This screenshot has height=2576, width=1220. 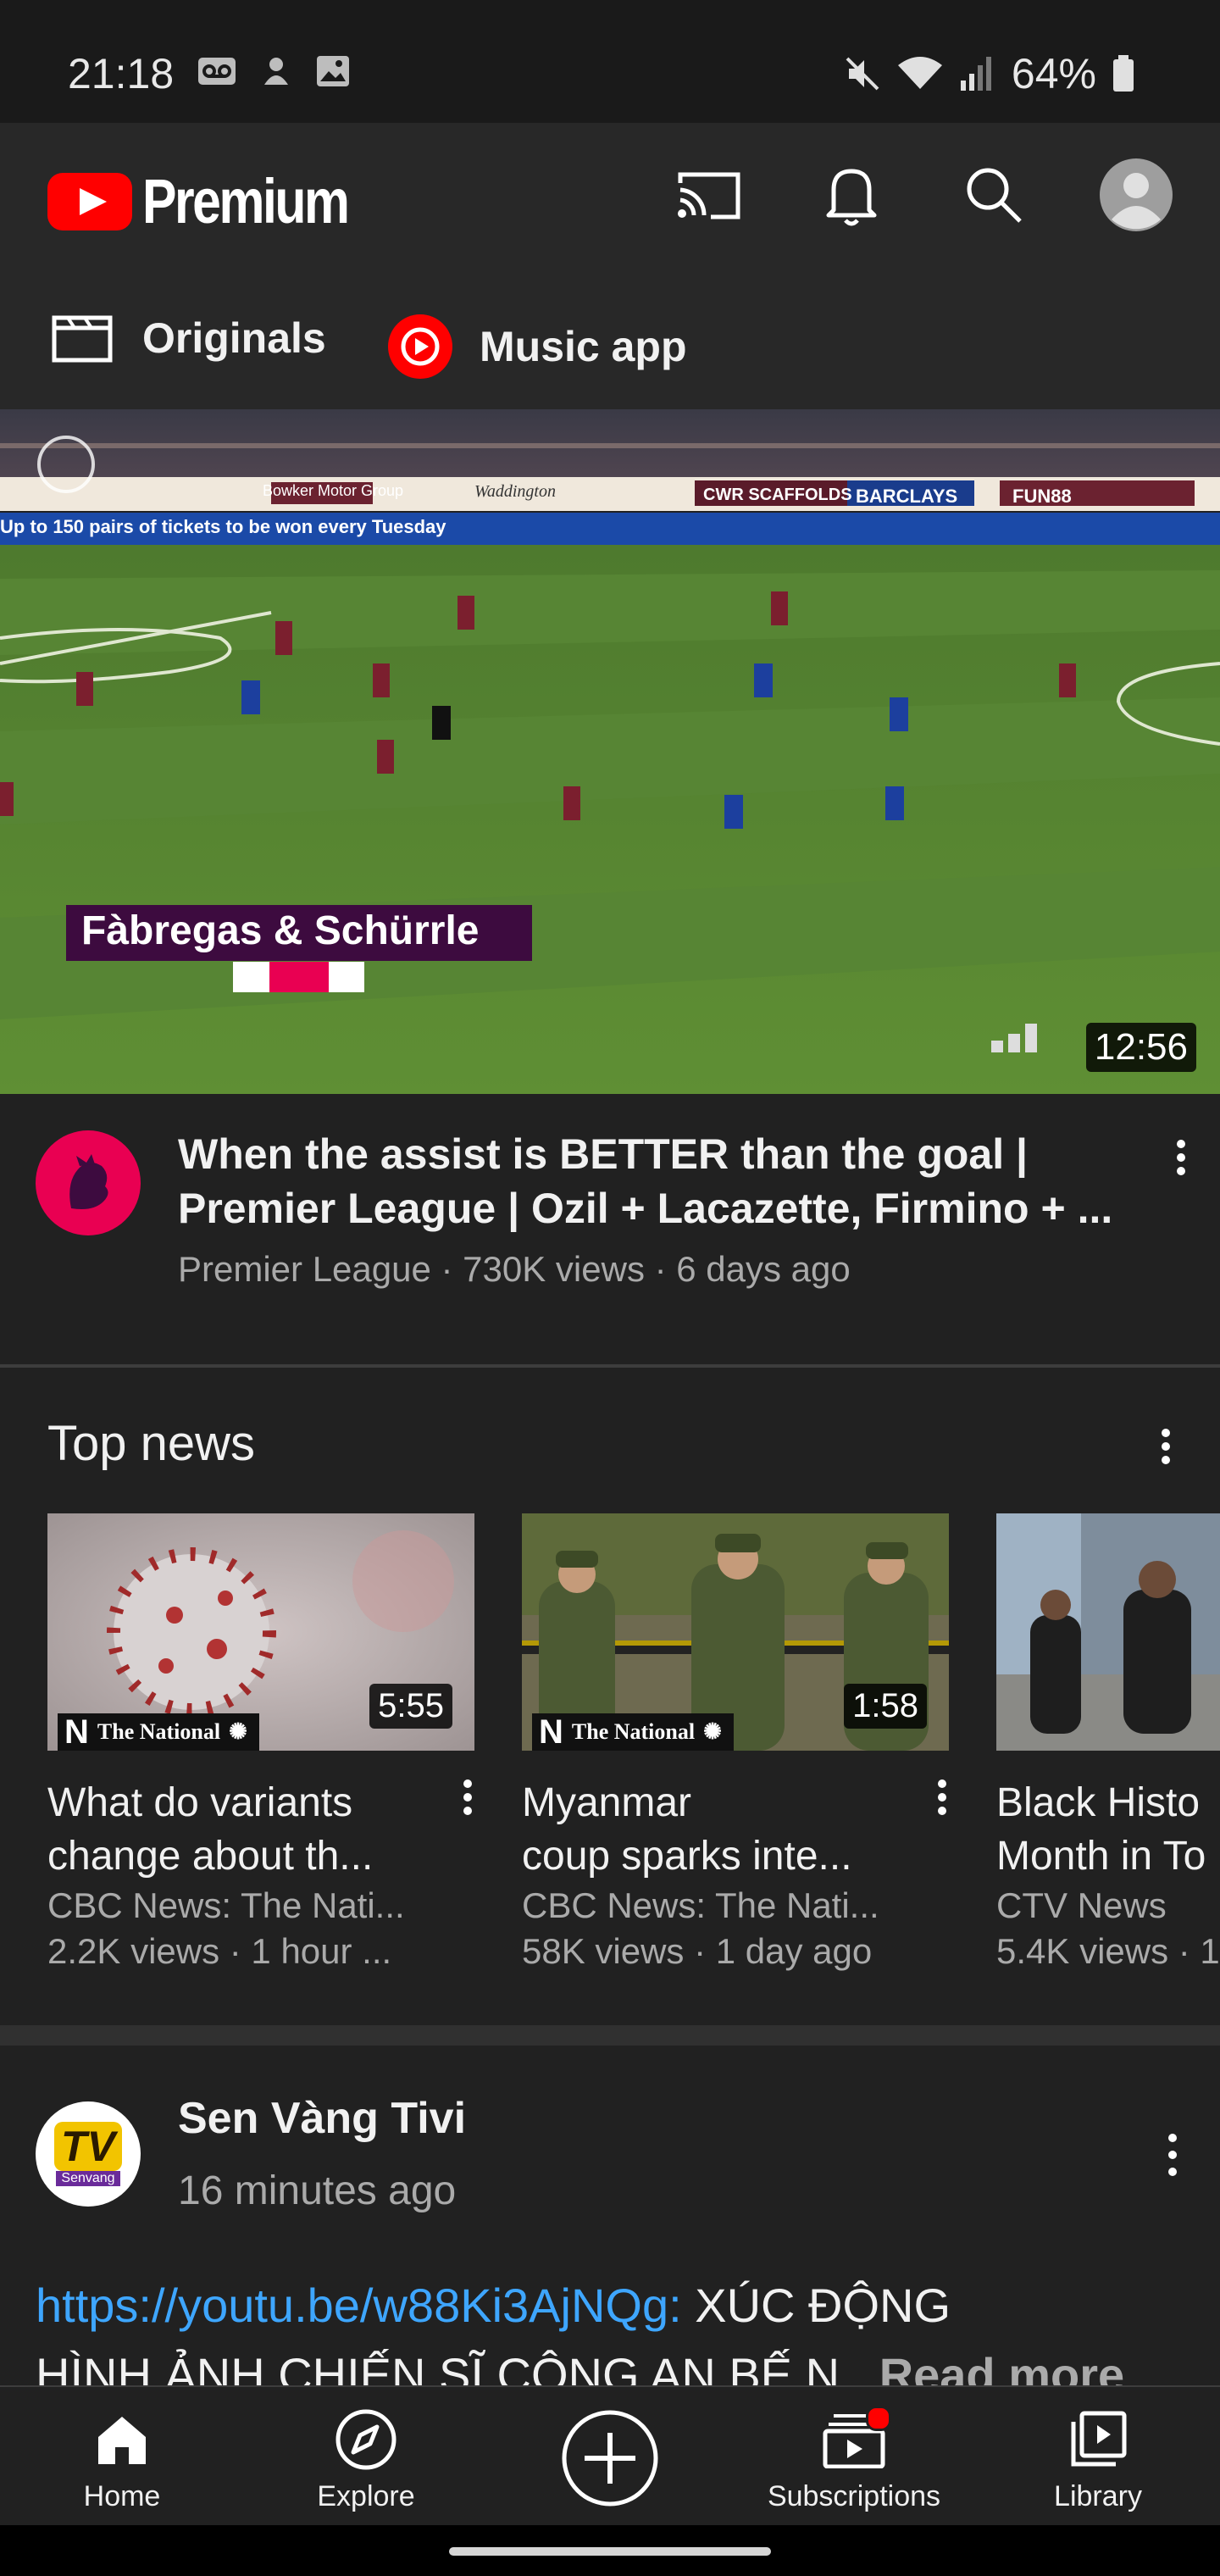 What do you see at coordinates (1081, 1905) in the screenshot?
I see `card-channel: CTV News` at bounding box center [1081, 1905].